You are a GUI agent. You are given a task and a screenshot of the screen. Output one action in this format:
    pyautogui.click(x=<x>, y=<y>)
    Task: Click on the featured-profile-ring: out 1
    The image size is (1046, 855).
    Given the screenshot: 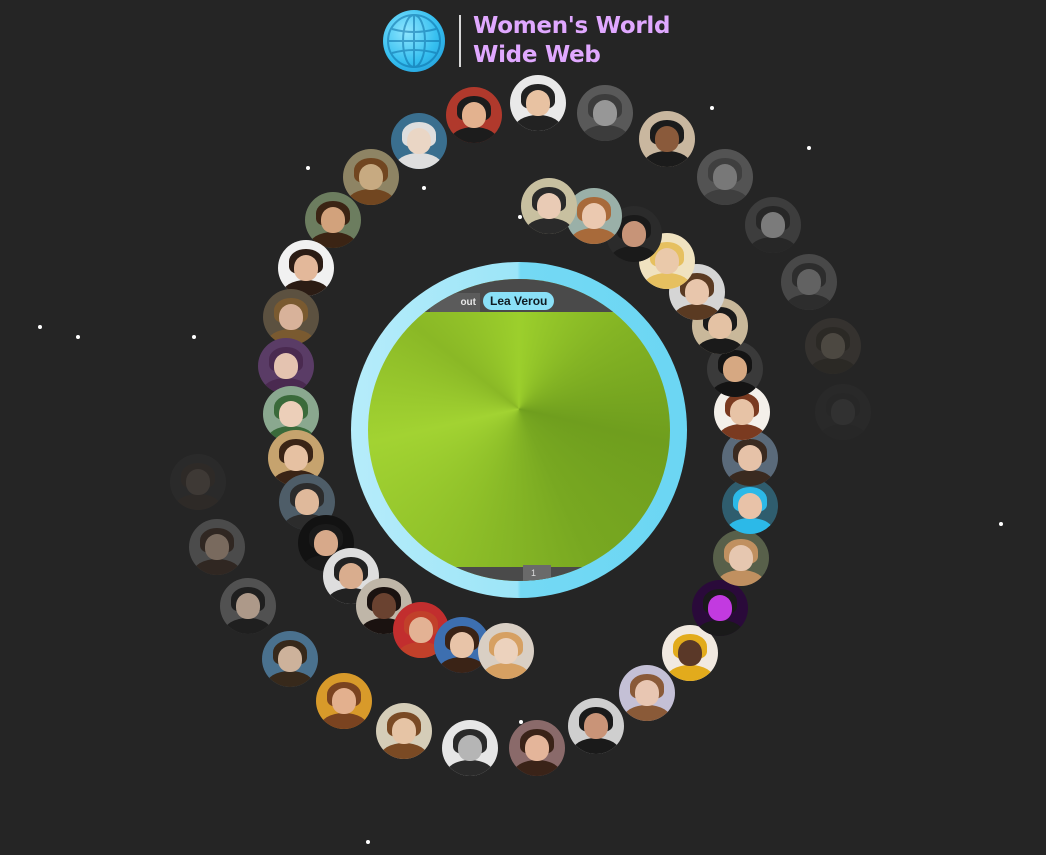 What is the action you would take?
    pyautogui.click(x=519, y=430)
    